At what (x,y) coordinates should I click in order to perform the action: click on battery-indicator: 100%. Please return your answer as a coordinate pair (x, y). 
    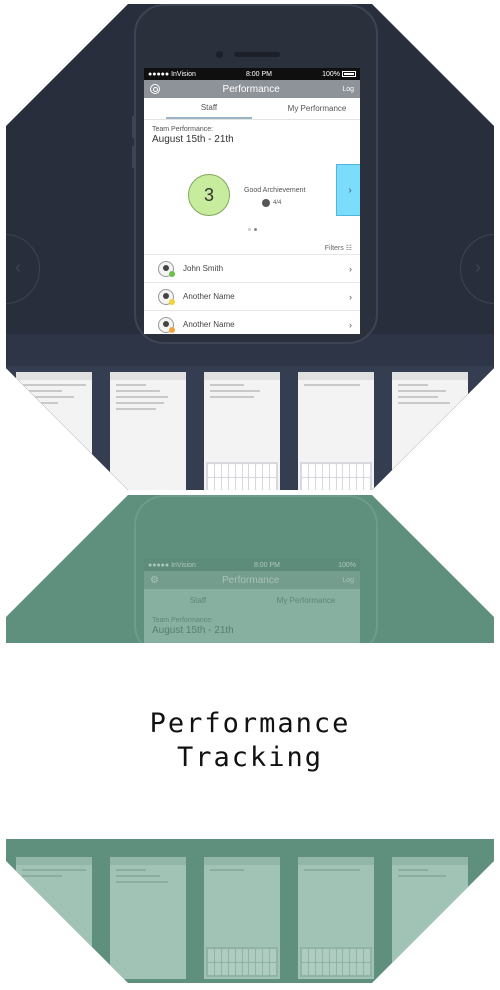
    Looking at the image, I should click on (339, 74).